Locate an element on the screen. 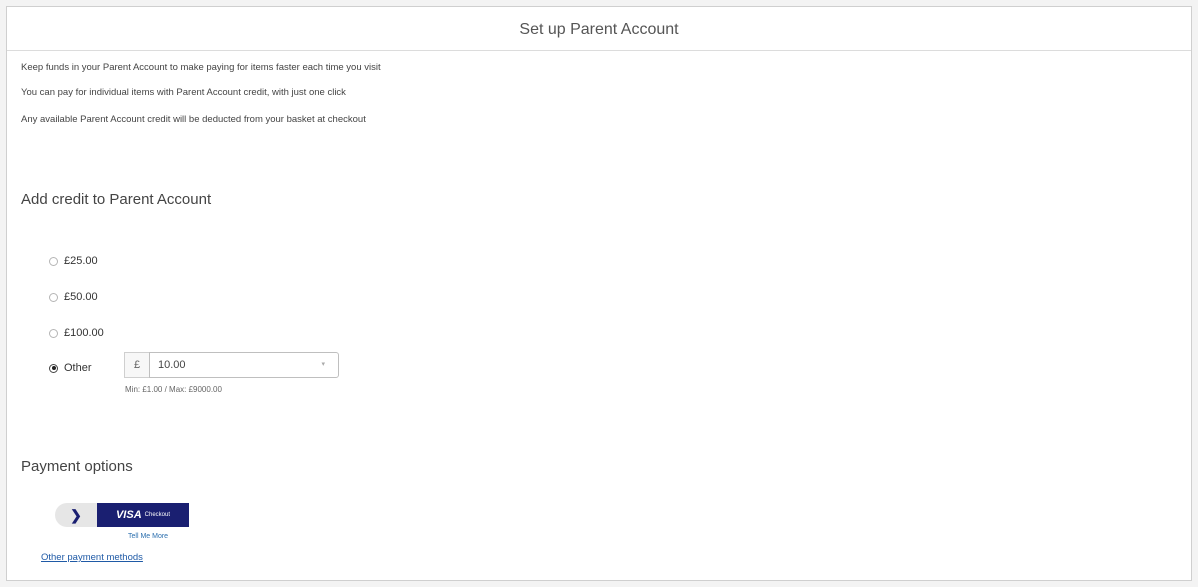 This screenshot has height=587, width=1198. credit-option-100: £100.00 is located at coordinates (76, 333).